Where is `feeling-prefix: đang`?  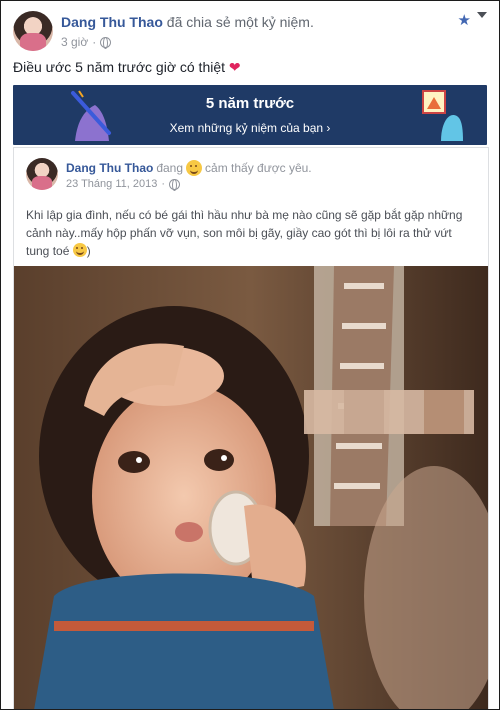 feeling-prefix: đang is located at coordinates (170, 168).